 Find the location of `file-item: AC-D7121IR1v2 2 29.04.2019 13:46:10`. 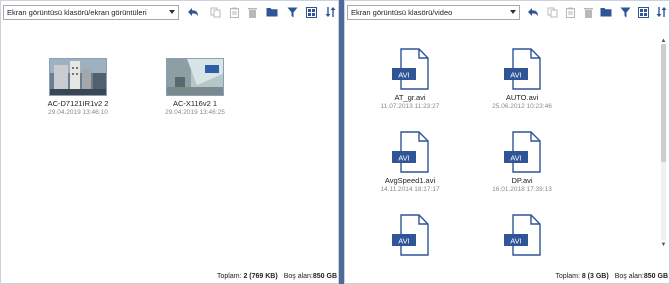

file-item: AC-D7121IR1v2 2 29.04.2019 13:46:10 is located at coordinates (78, 87).